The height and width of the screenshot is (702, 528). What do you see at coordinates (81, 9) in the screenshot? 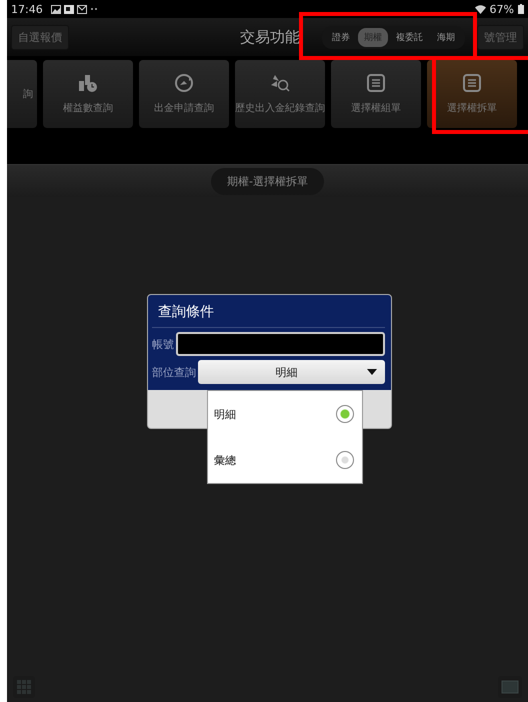
I see `mail-icon` at bounding box center [81, 9].